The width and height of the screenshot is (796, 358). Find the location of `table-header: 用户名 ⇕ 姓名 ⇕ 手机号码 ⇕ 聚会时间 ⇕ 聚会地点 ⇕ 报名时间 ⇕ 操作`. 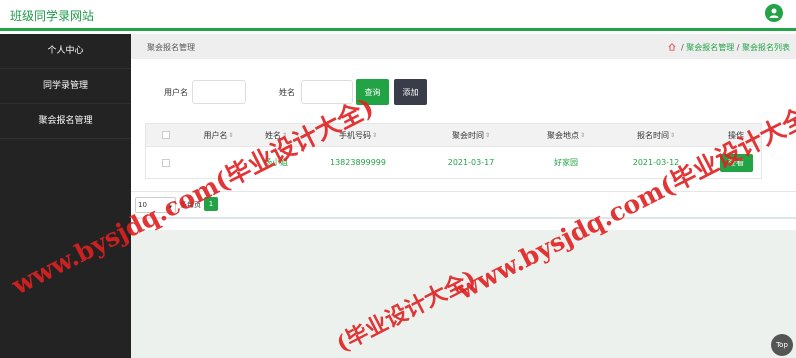

table-header: 用户名 ⇕ 姓名 ⇕ 手机号码 ⇕ 聚会时间 ⇕ 聚会地点 ⇕ 报名时间 ⇕ 操作 is located at coordinates (453, 135).